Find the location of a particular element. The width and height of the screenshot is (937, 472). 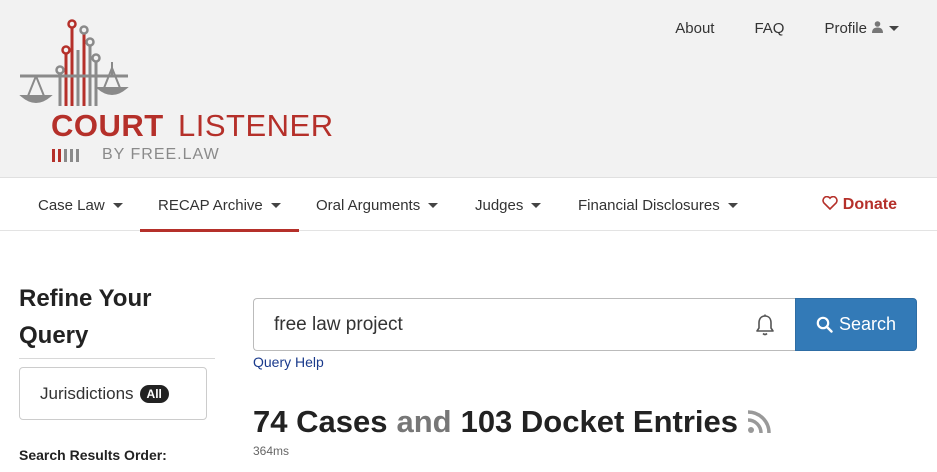

rss-icon is located at coordinates (759, 422).